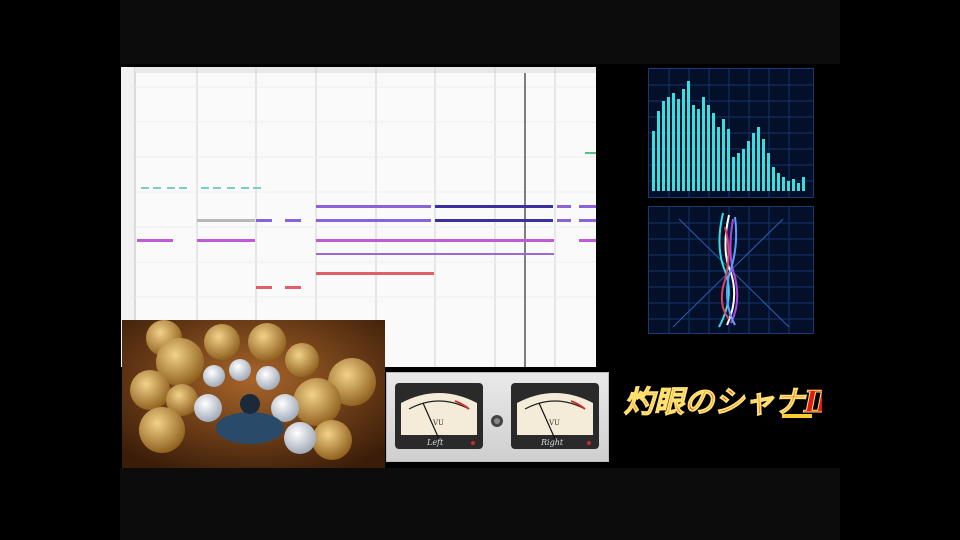 The width and height of the screenshot is (960, 540). Describe the element at coordinates (555, 416) in the screenshot. I see `vu-meter-right: VU Right` at that location.